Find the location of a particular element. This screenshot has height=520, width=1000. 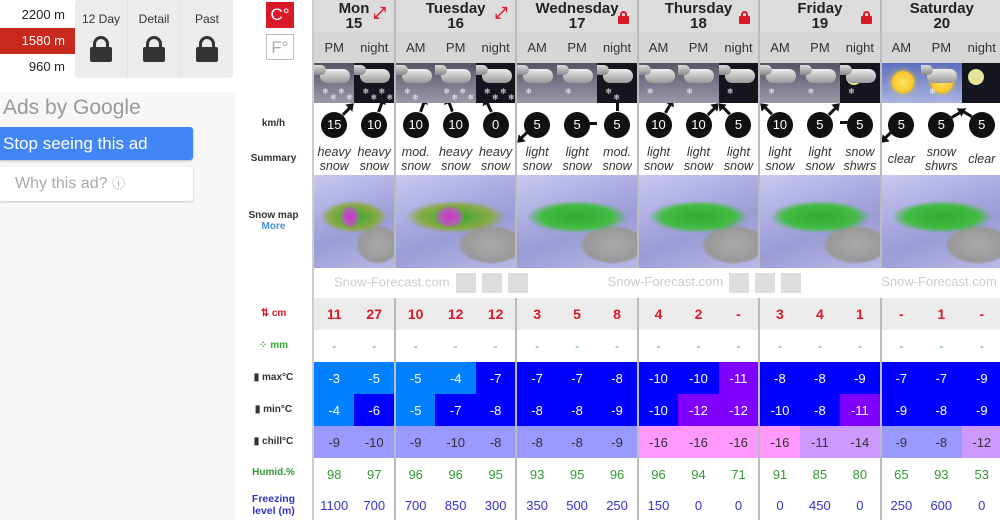

weather-icon-row: ❄ ❄ ❄ ❄ ❄ ❄ ❄ ❄ ❄ ❄ ❄ ❄ ❄ ❄ ❄ ❄ ❄ ❄ ❄ ❄ ❄ ❄ ❄ ❄ ❄ ❄ ❄ ❄ ❄ is located at coordinates (657, 83).